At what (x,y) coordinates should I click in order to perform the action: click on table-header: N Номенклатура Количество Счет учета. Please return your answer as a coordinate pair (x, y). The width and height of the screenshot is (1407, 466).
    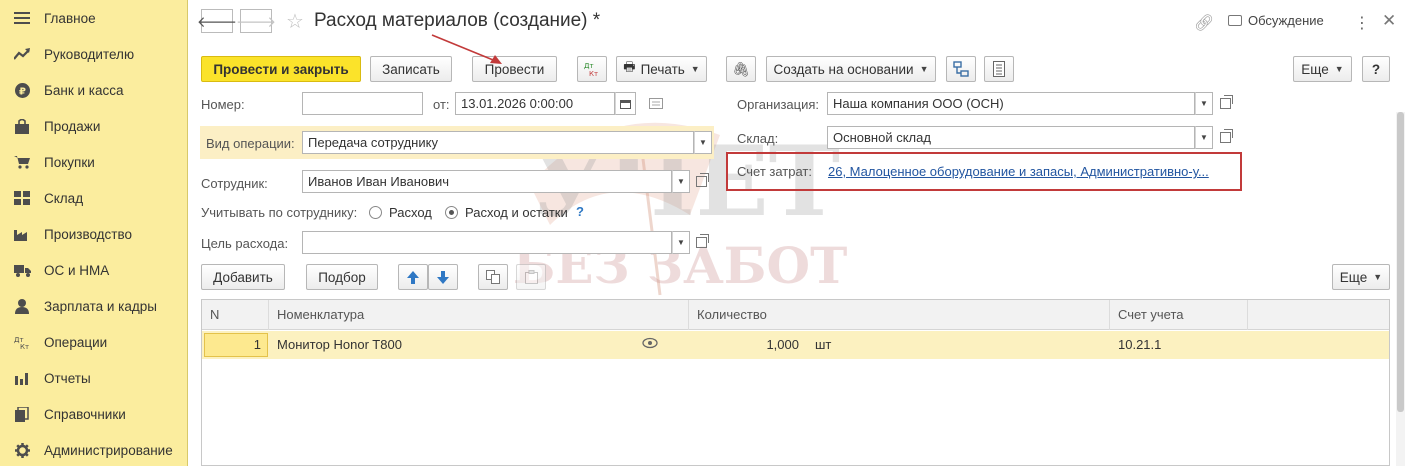
    Looking at the image, I should click on (795, 315).